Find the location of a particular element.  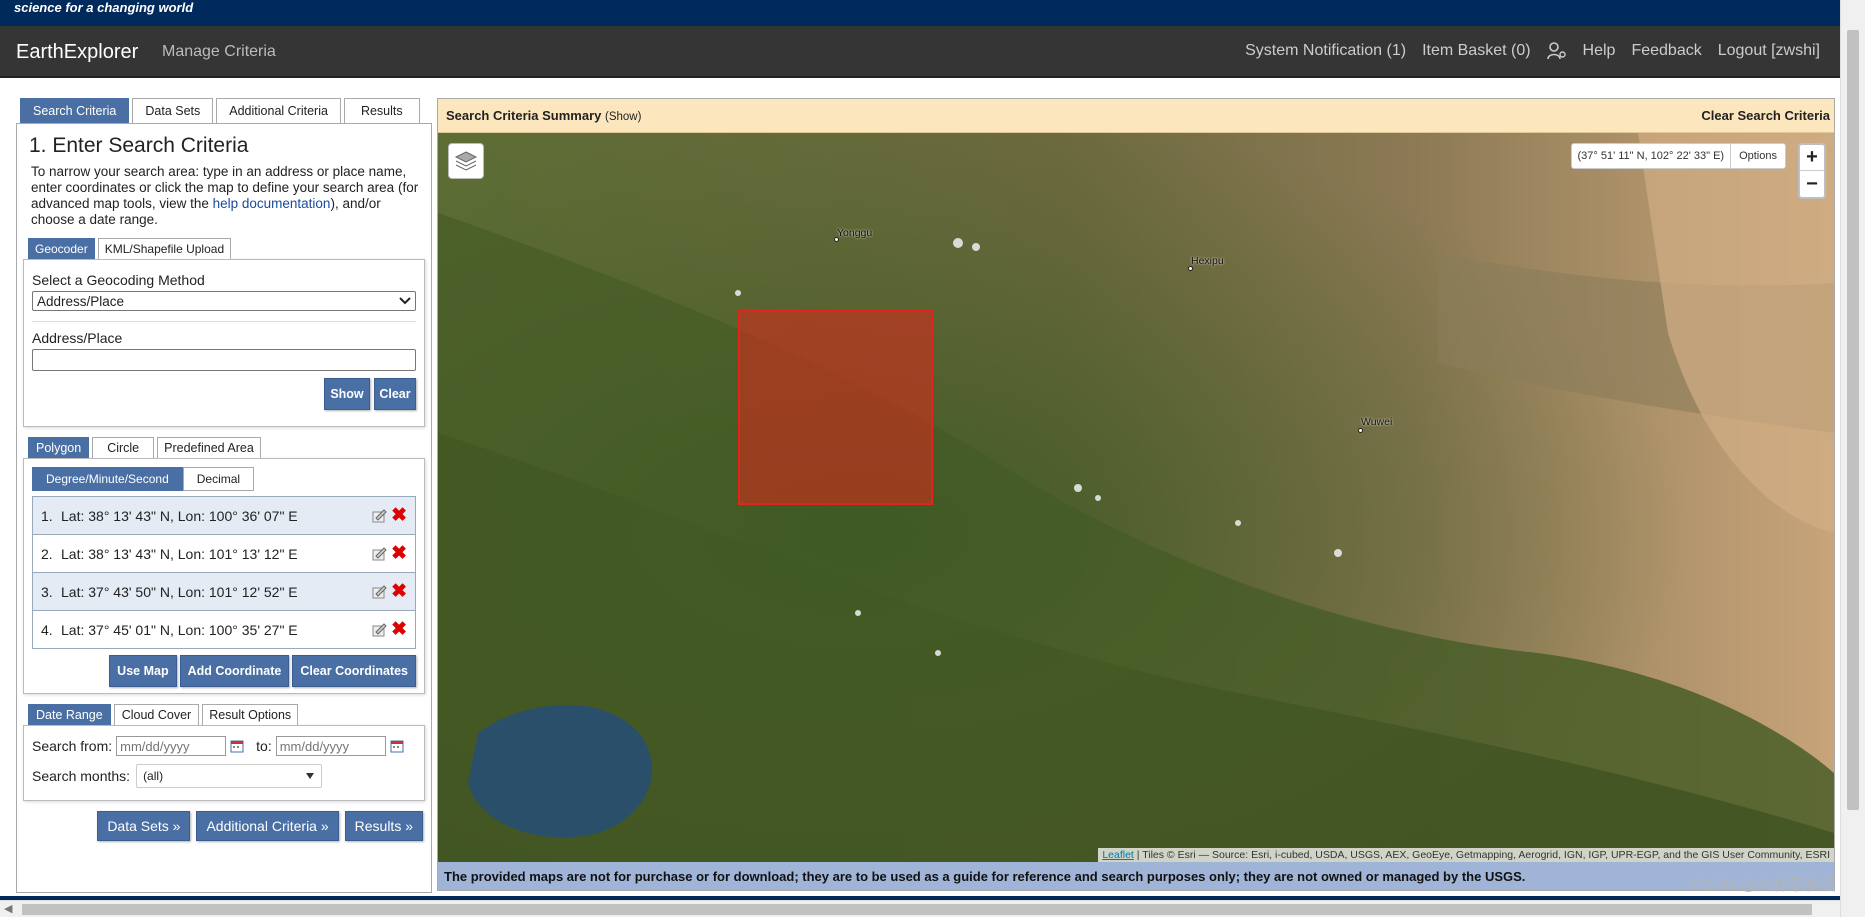

place-name: Wuwei is located at coordinates (1377, 422).